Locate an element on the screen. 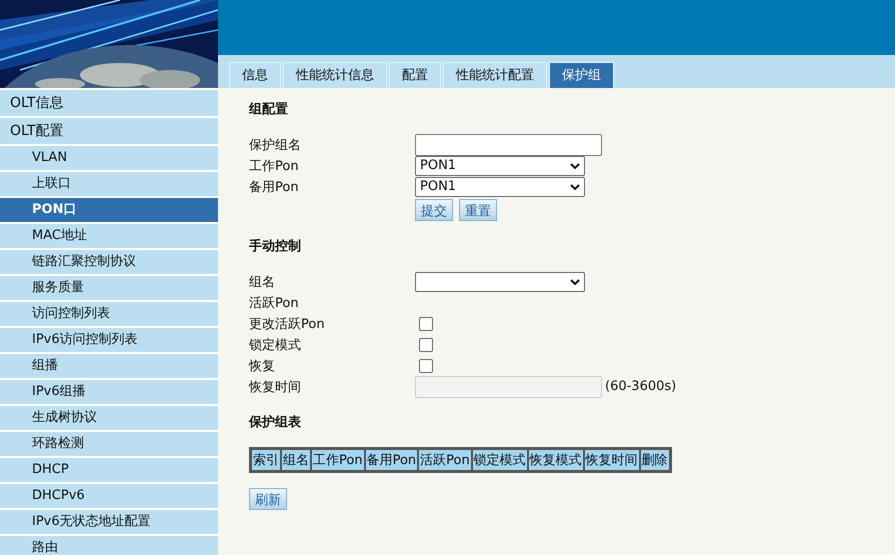 The image size is (895, 555). column-header: 备用Pon is located at coordinates (391, 460).